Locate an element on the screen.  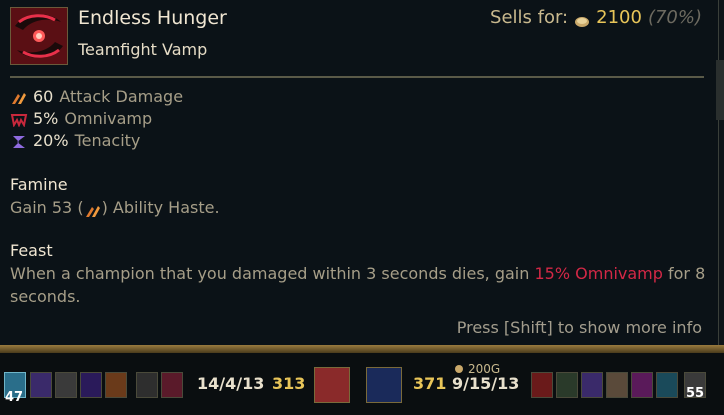
stat-attack-damage: 60 Attack Damage is located at coordinates (96, 96).